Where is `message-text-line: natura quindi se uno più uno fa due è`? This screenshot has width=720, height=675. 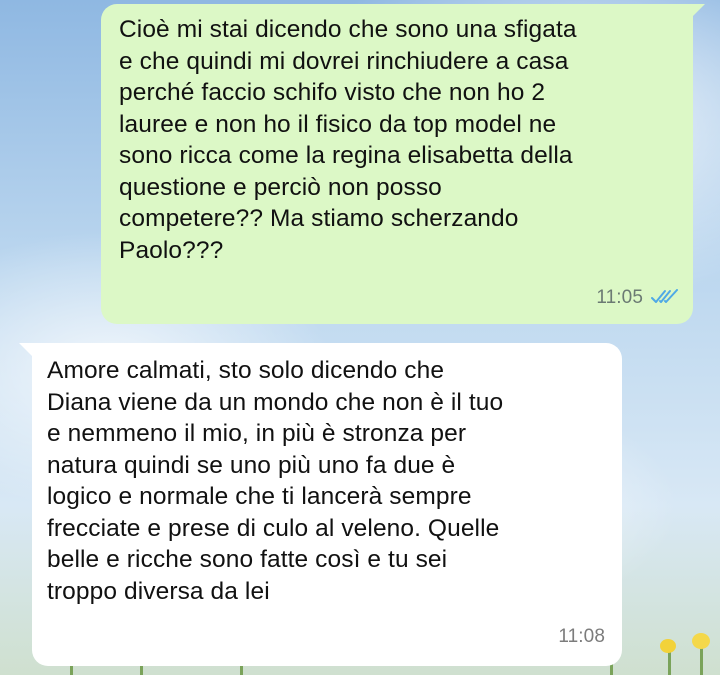
message-text-line: natura quindi se uno più uno fa due è is located at coordinates (251, 465).